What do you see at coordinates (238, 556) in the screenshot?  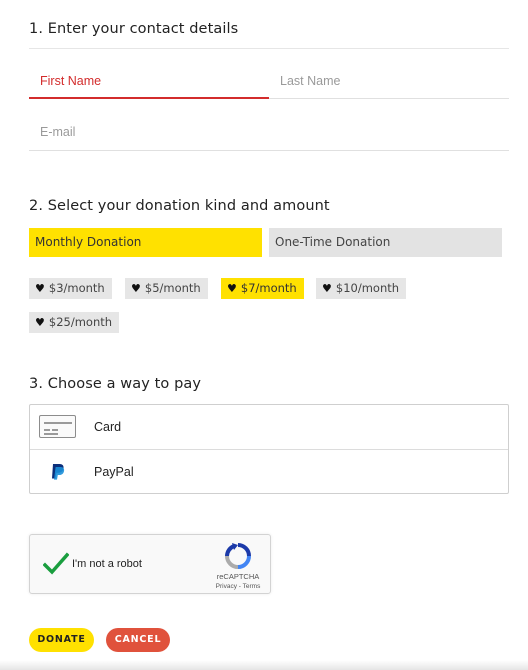 I see `recaptcha-logo-icon` at bounding box center [238, 556].